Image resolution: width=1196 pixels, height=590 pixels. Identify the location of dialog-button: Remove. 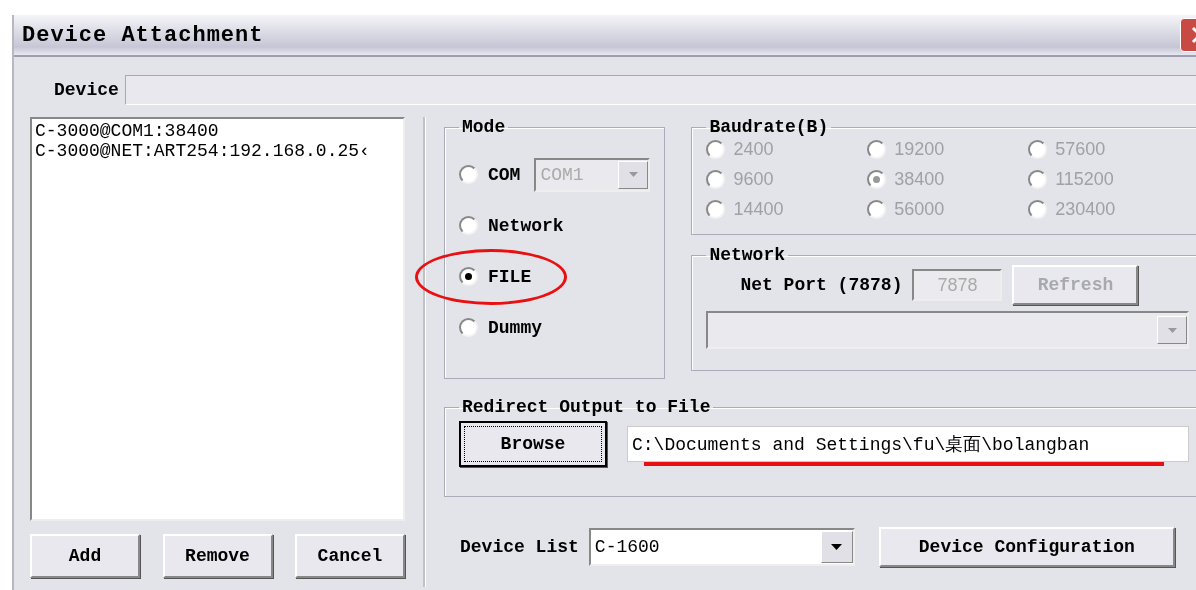
(217, 556).